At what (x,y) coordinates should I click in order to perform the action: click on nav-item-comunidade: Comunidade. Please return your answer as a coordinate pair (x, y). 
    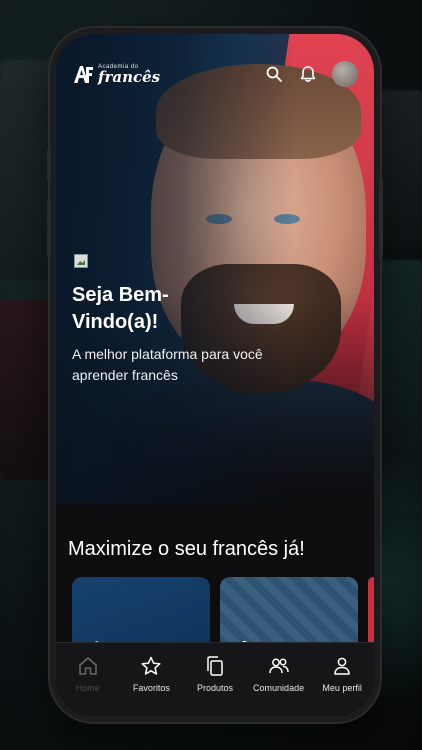
    Looking at the image, I should click on (279, 674).